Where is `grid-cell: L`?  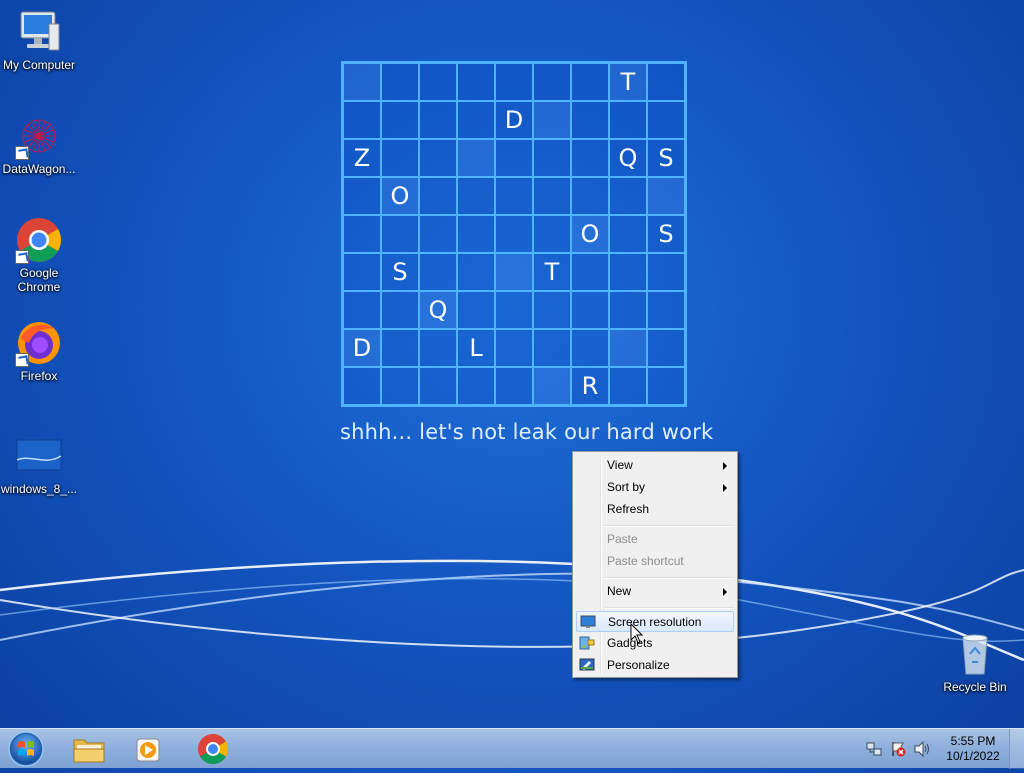
grid-cell: L is located at coordinates (476, 348).